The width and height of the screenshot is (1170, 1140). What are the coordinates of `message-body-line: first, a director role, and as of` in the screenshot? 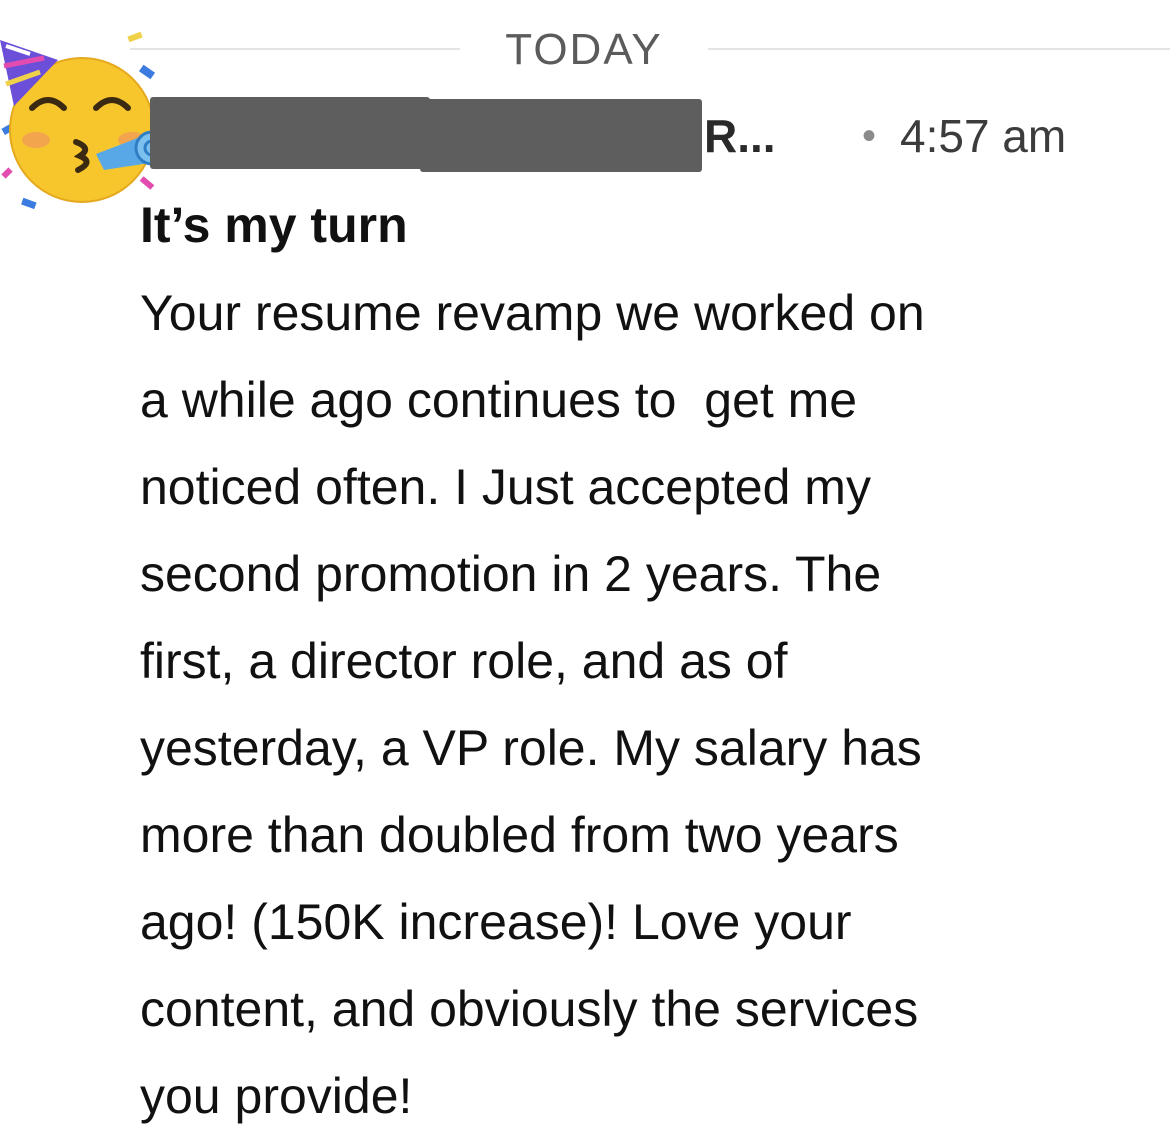 It's located at (464, 661).